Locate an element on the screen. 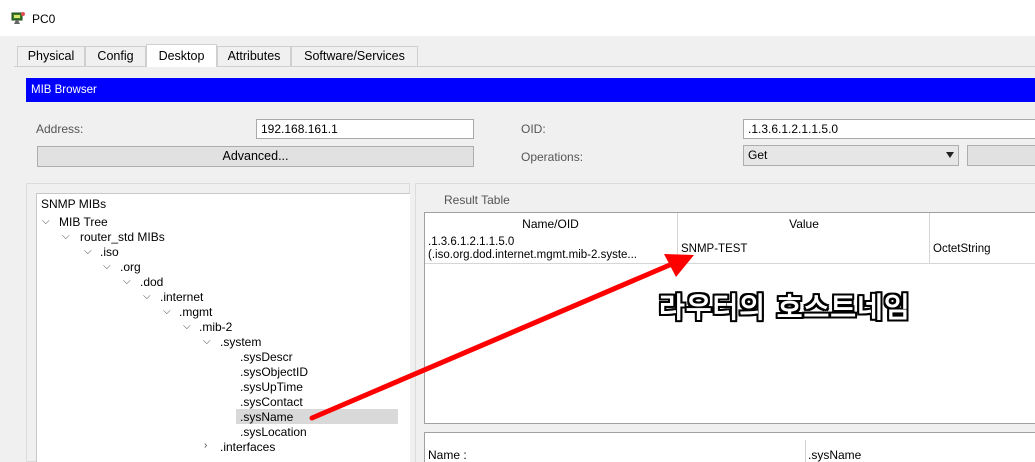 The image size is (1035, 462). column-header-value: Value is located at coordinates (804, 224).